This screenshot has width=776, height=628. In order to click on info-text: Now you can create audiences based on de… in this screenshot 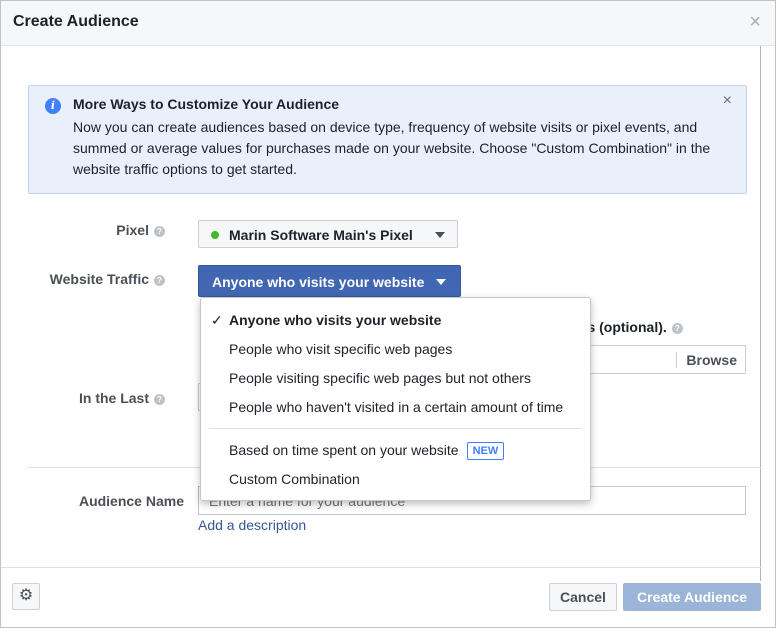, I will do `click(392, 148)`.